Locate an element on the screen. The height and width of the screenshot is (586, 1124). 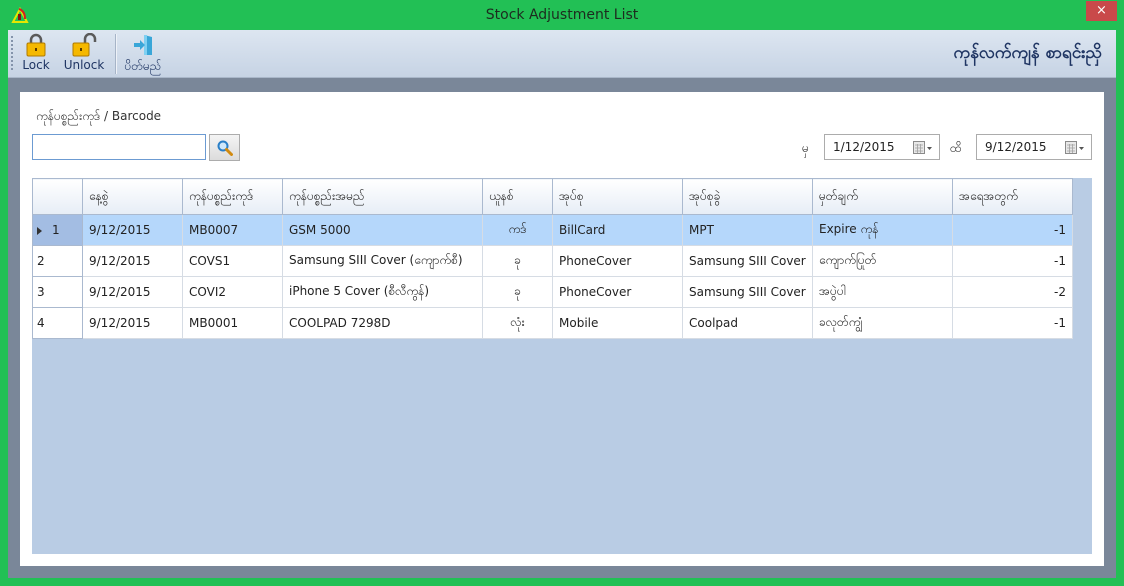
cell-item-code: MB0001 is located at coordinates (232, 323).